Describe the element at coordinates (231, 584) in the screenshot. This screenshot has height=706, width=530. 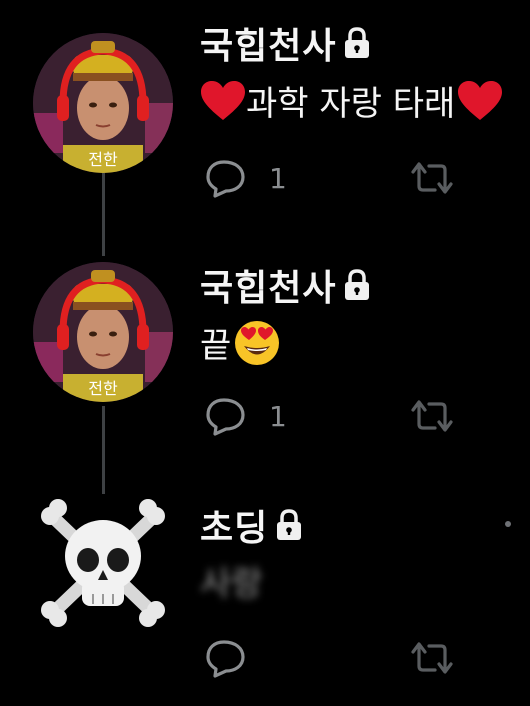
I see `tweet-body-blurred: 사랑` at that location.